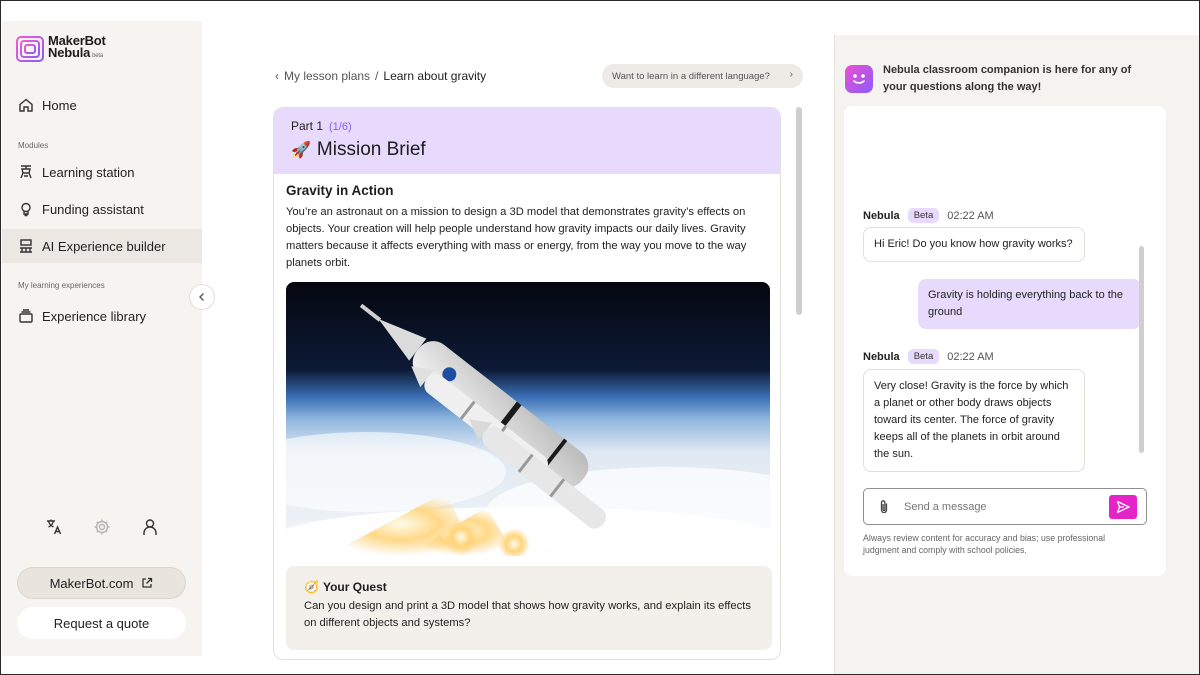  I want to click on user-icon, so click(150, 527).